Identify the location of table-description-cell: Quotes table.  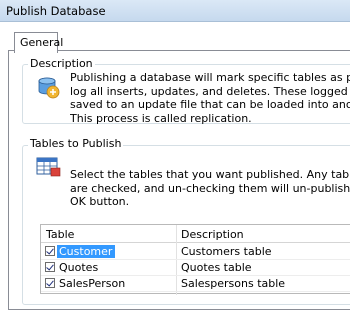
(216, 267).